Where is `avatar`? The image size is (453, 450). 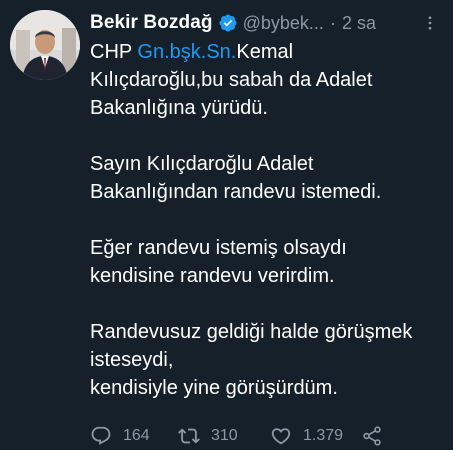
avatar is located at coordinates (45, 45).